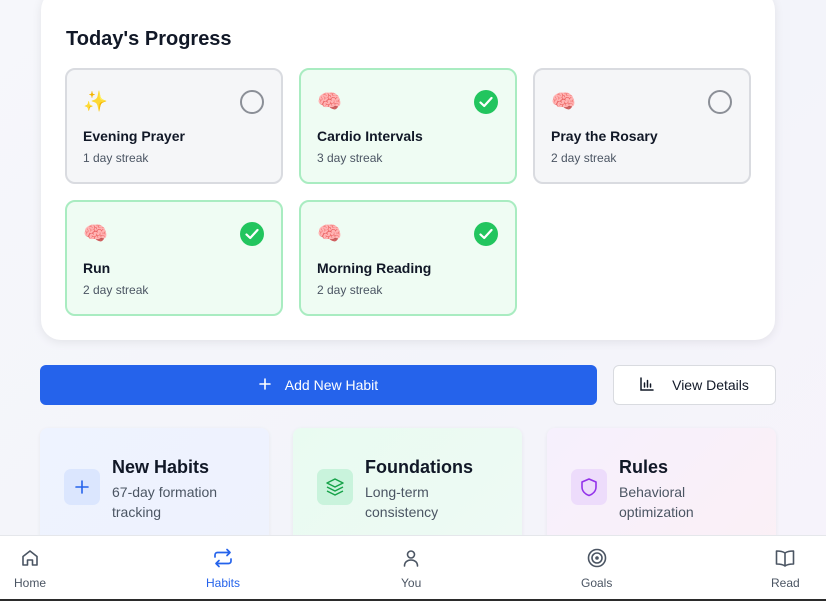 This screenshot has width=826, height=601. What do you see at coordinates (408, 258) in the screenshot?
I see `habit-card-morning-reading: 🧠 Morning Reading 2 day streak` at bounding box center [408, 258].